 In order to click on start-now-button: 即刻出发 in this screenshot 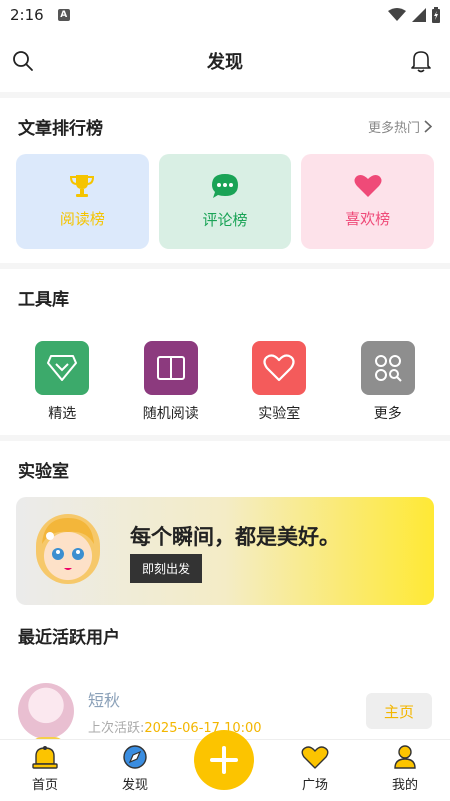, I will do `click(166, 568)`.